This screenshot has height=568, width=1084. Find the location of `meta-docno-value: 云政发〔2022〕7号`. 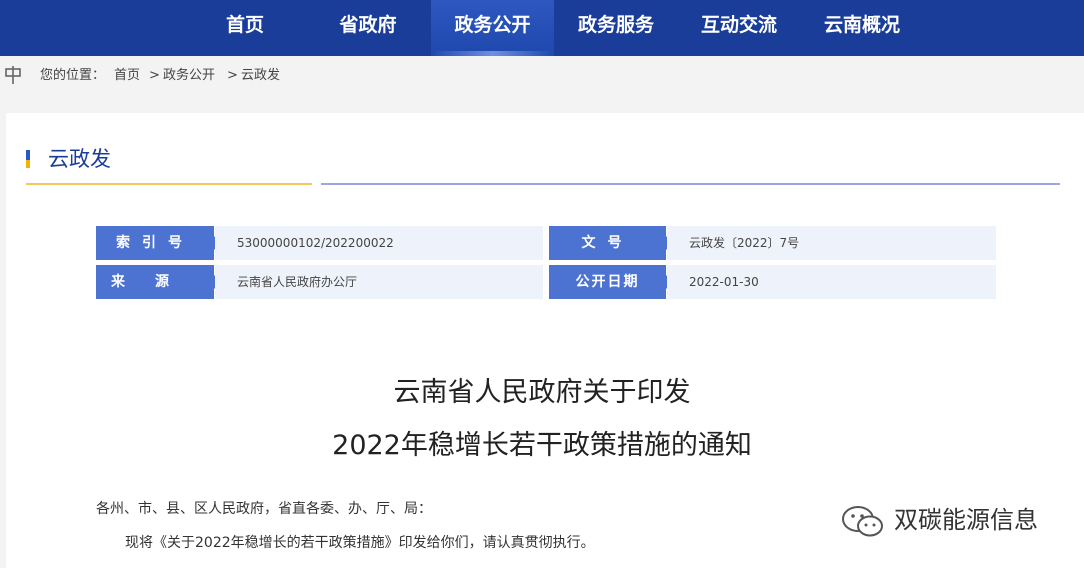

meta-docno-value: 云政发〔2022〕7号 is located at coordinates (831, 243).